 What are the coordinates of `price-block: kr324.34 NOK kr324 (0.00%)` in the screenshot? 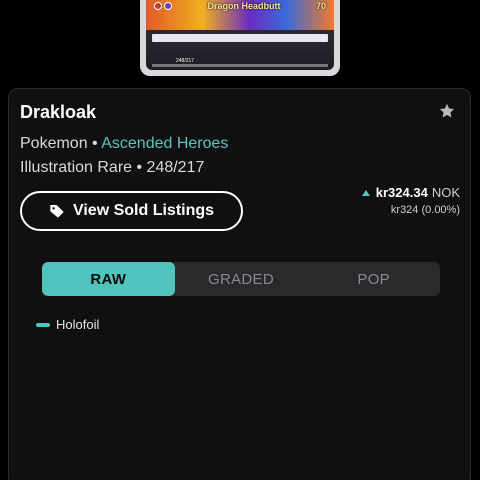 It's located at (410, 200).